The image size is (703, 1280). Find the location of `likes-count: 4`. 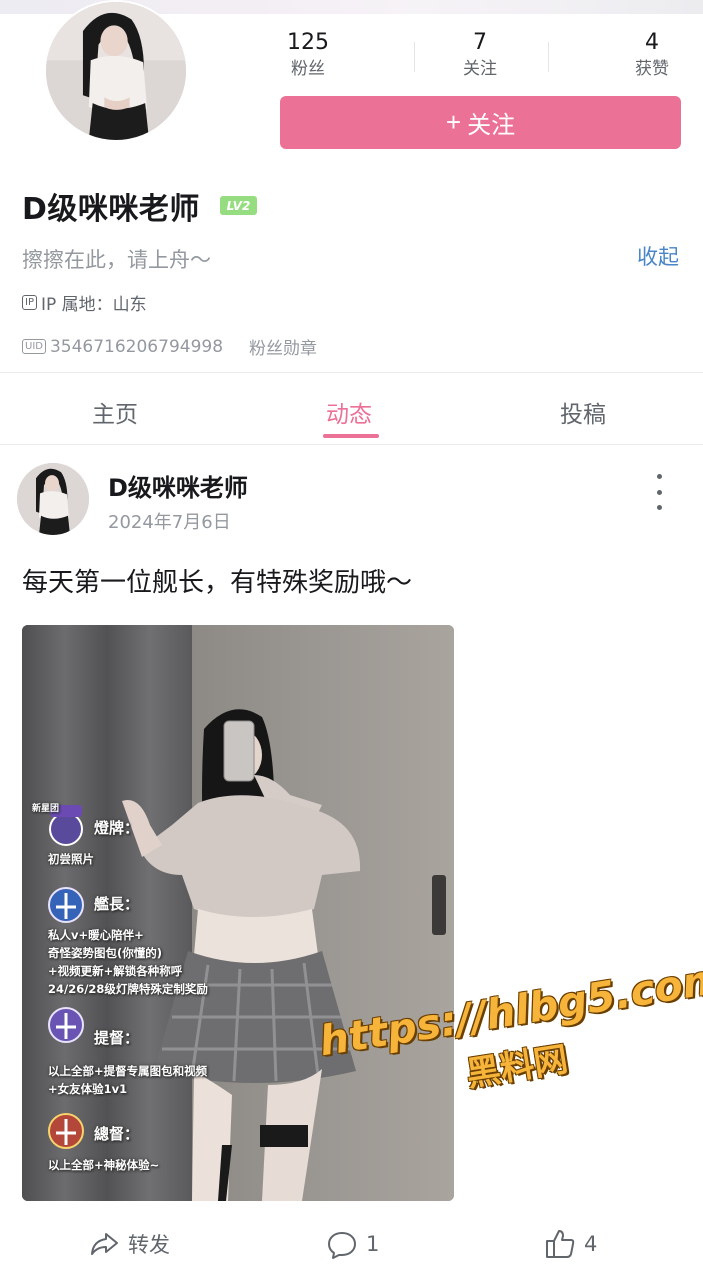

likes-count: 4 is located at coordinates (652, 42).